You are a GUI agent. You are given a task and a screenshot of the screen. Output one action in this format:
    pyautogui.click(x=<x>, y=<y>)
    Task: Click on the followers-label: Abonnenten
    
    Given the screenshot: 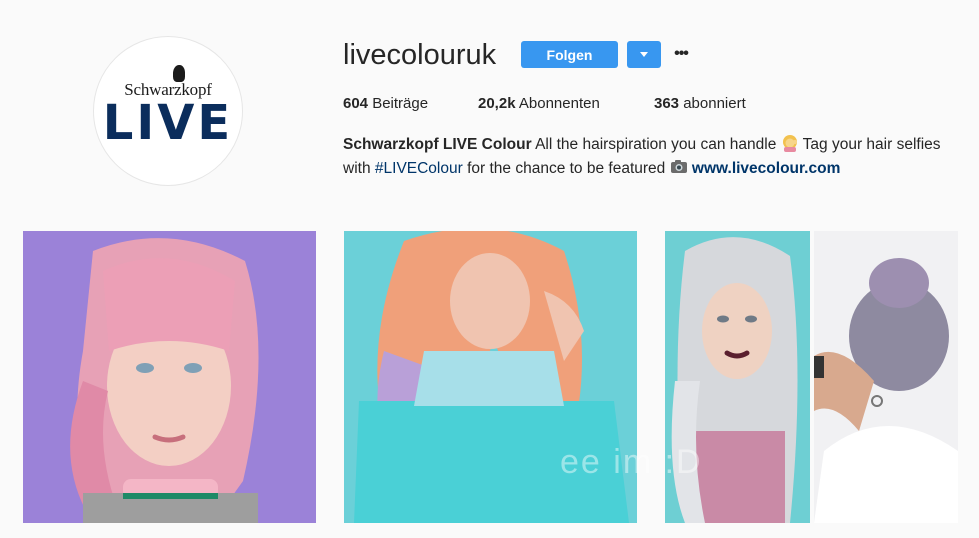 What is the action you would take?
    pyautogui.click(x=559, y=103)
    